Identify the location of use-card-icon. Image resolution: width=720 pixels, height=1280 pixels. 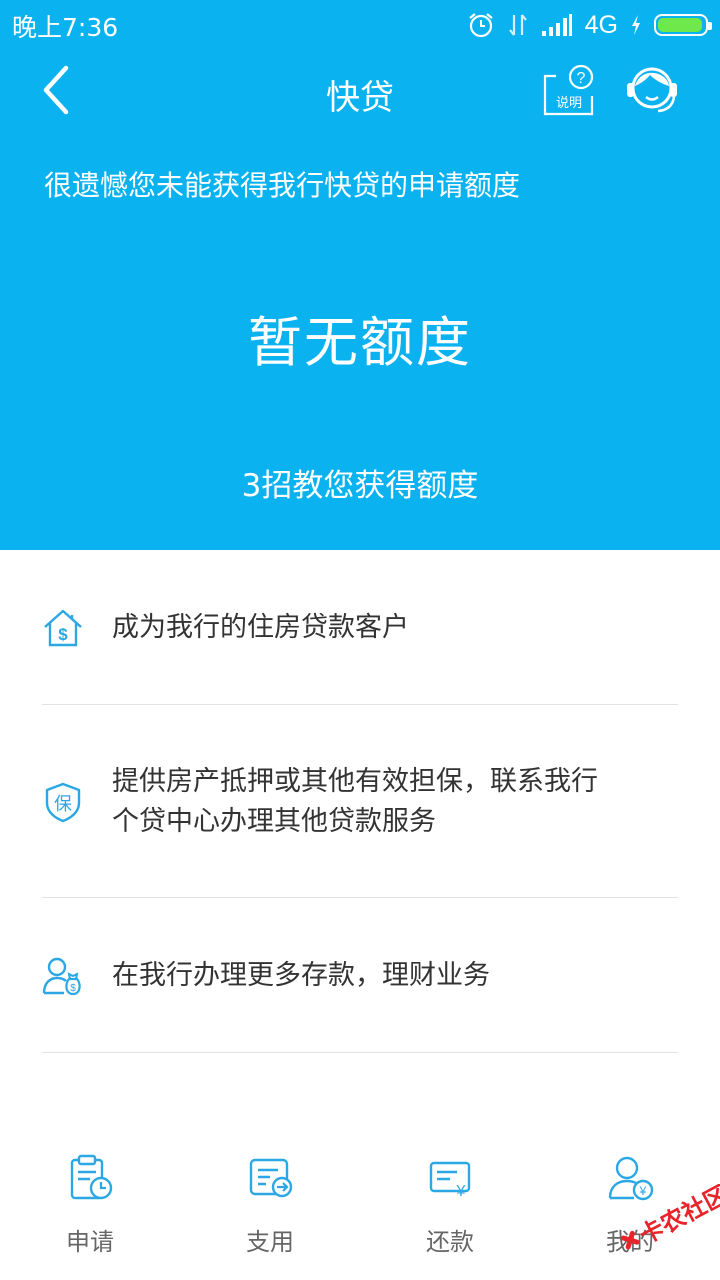
(271, 1178).